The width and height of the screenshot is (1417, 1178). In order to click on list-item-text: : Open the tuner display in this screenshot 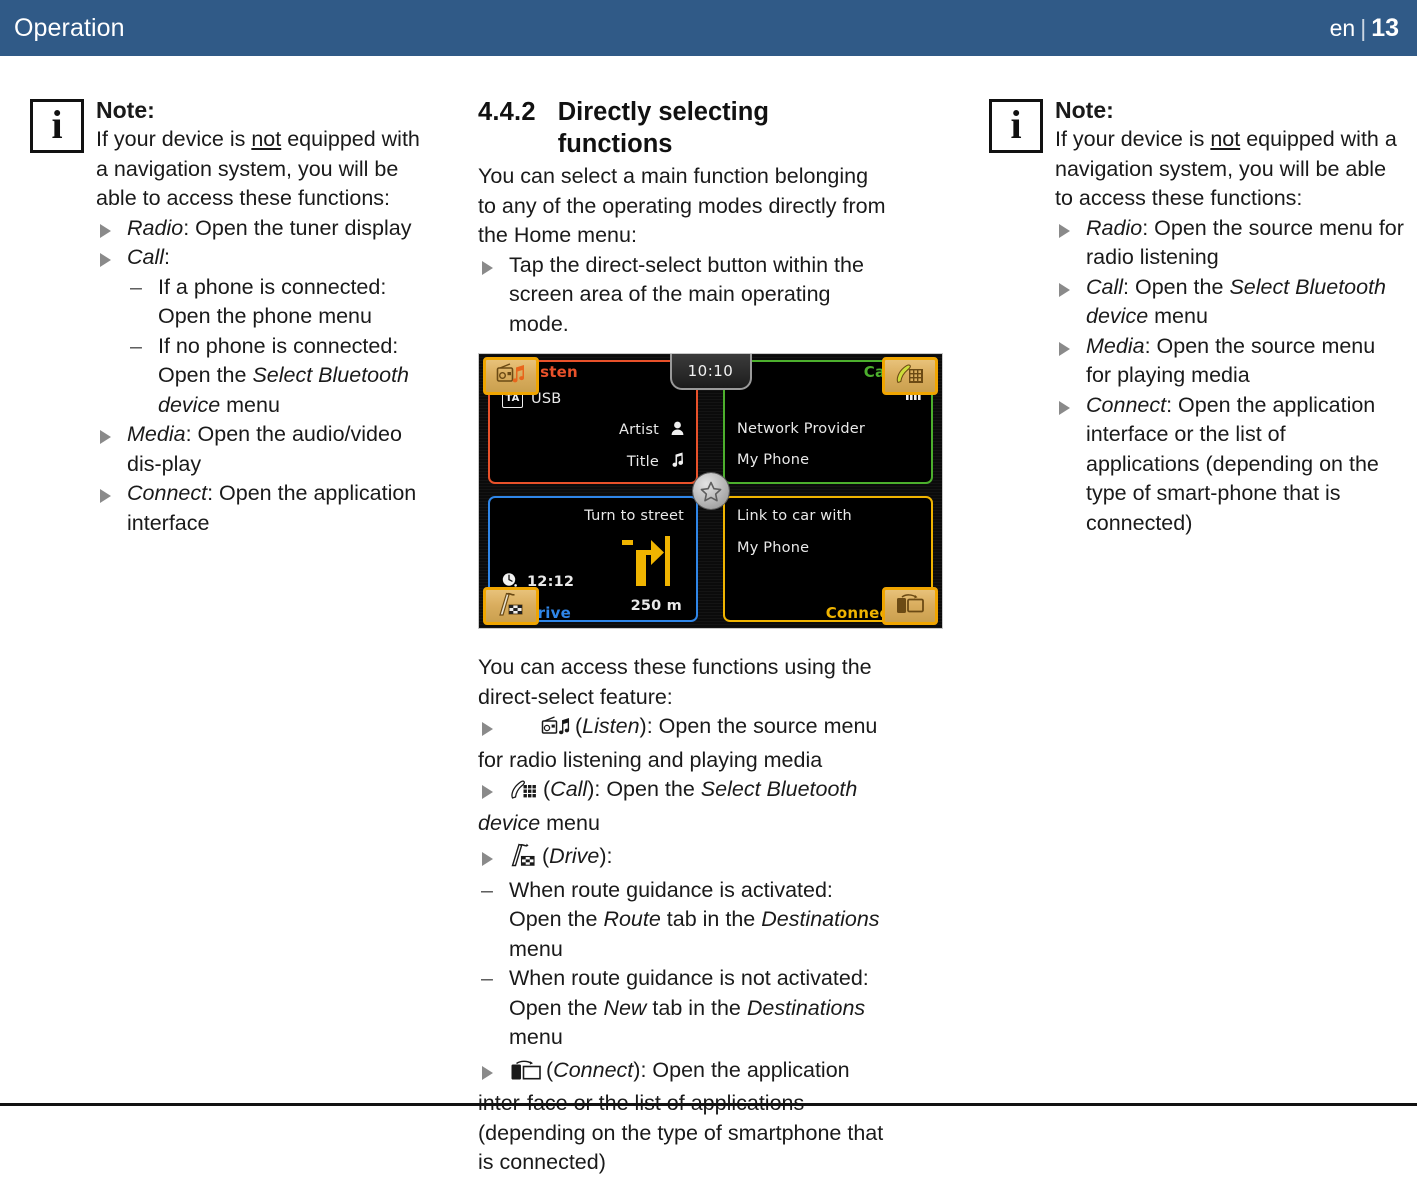, I will do `click(297, 227)`.